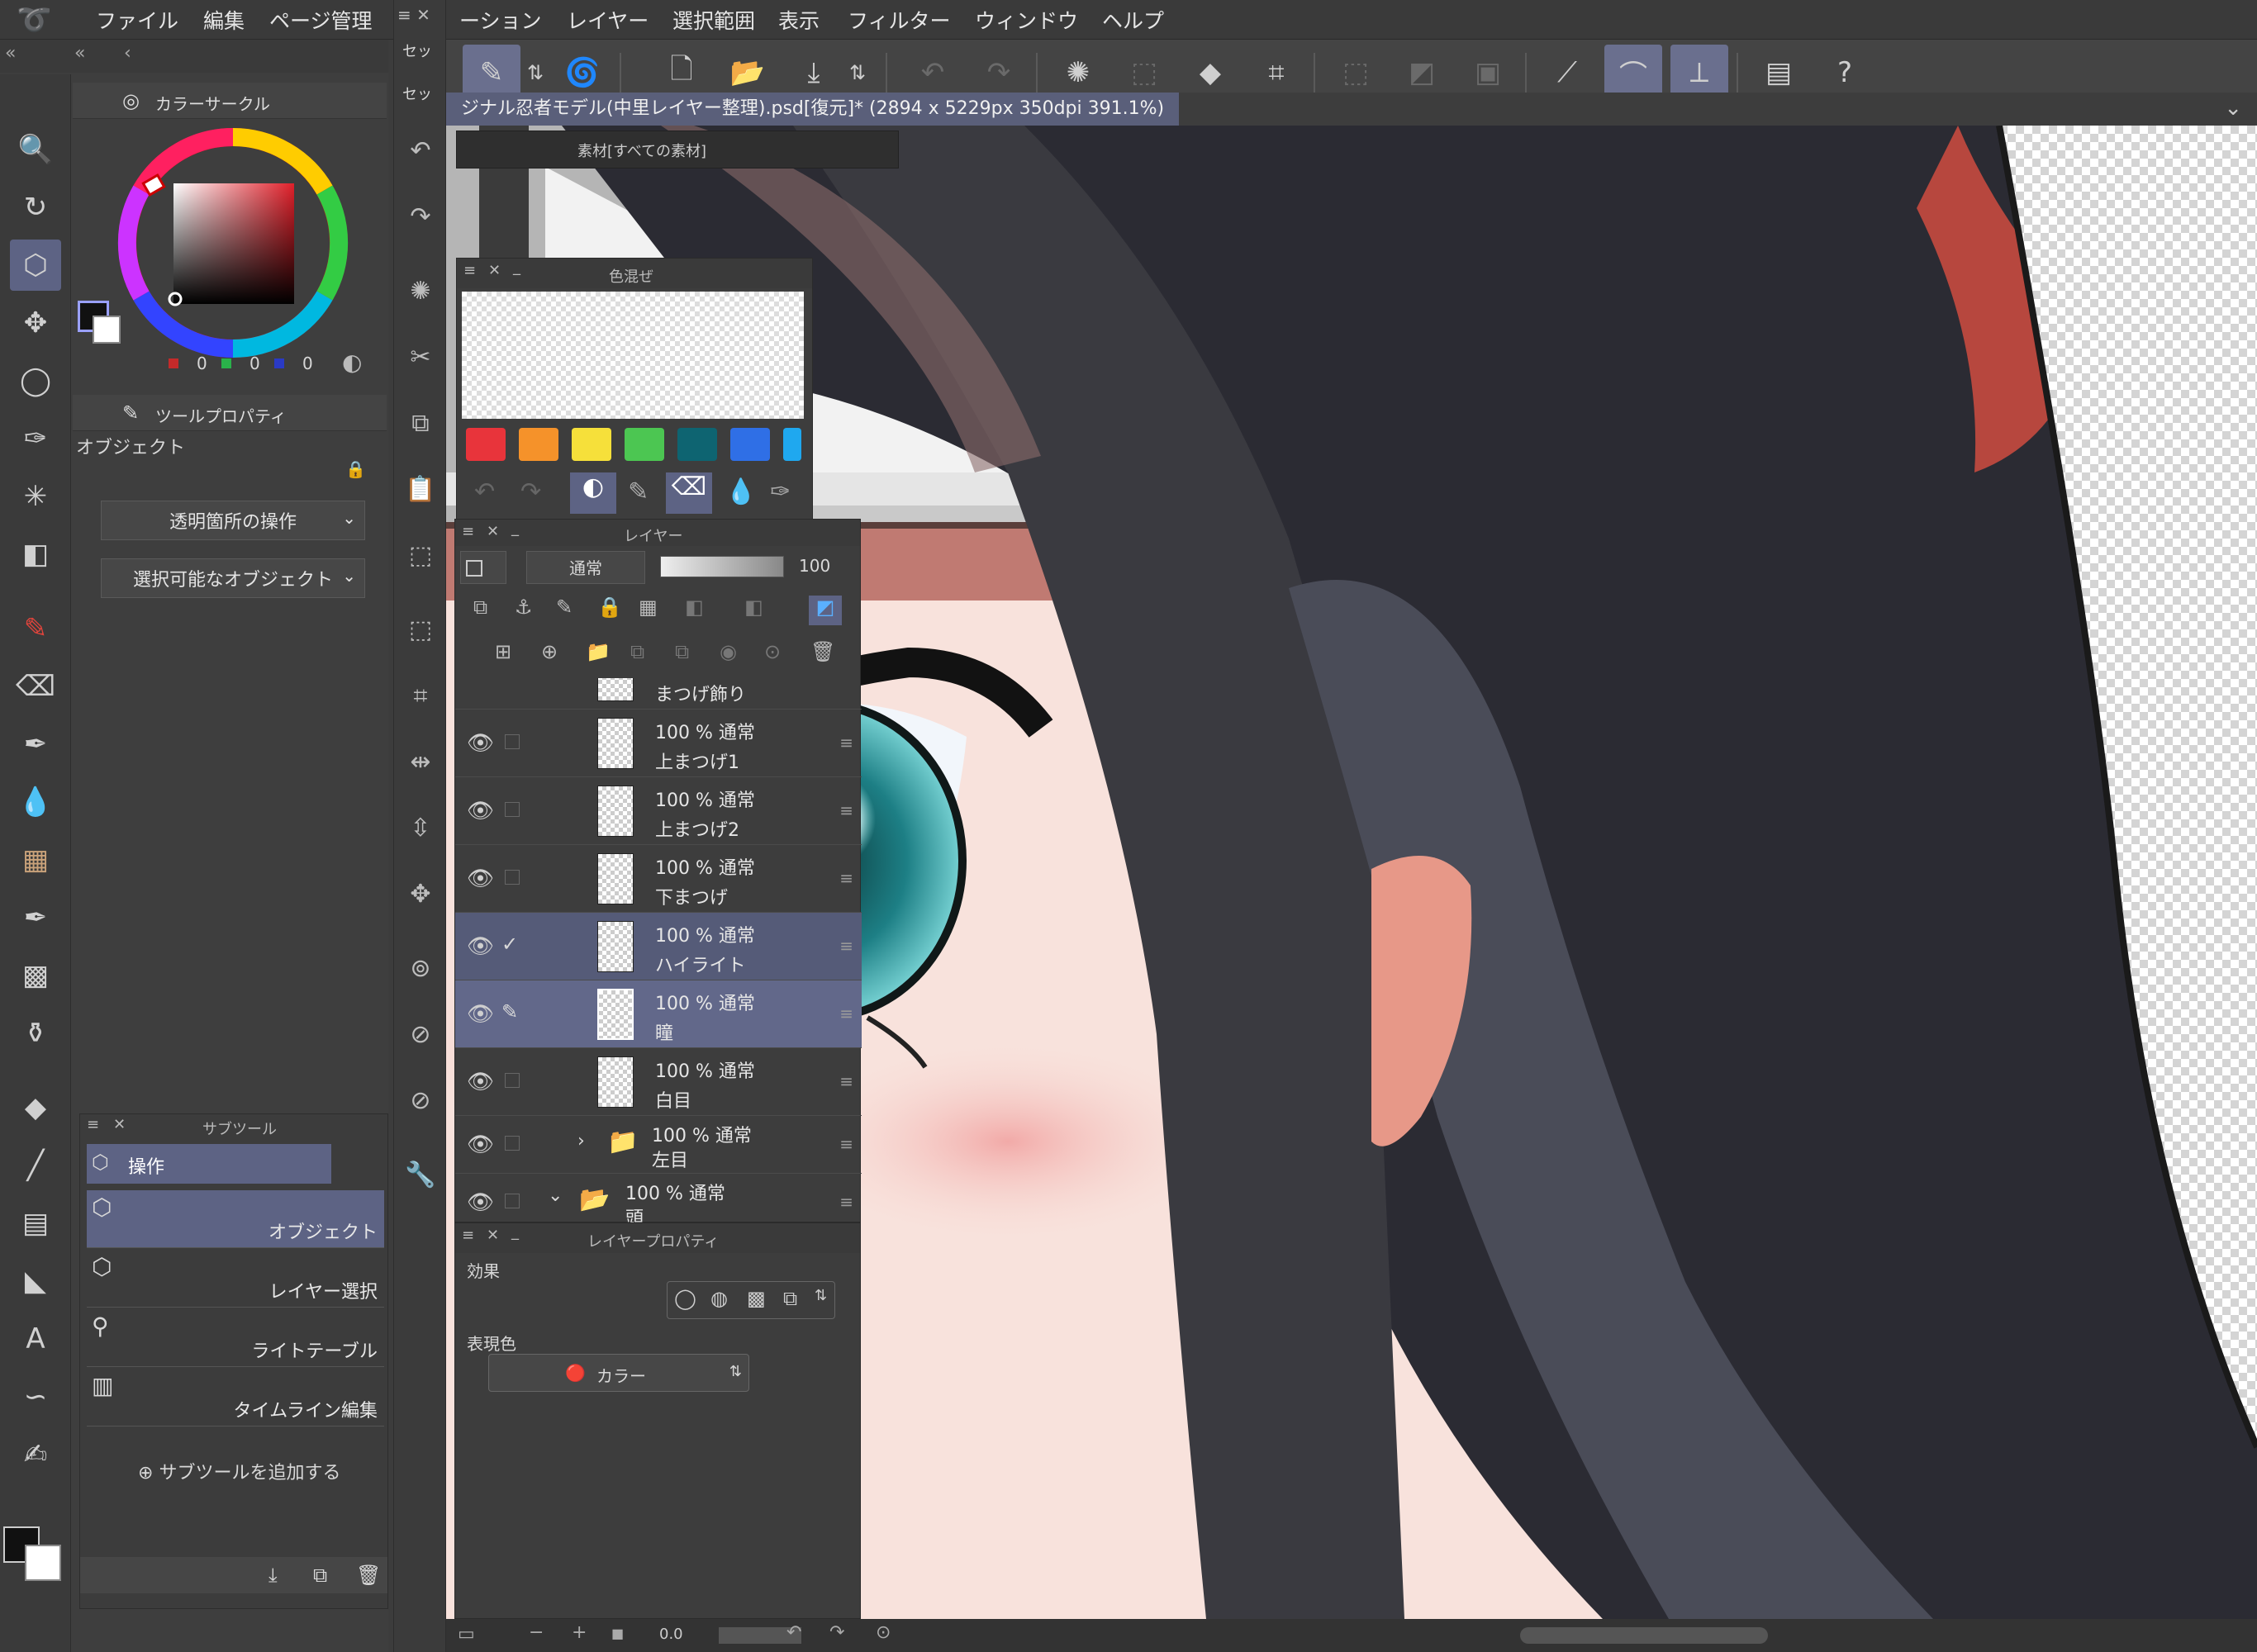  What do you see at coordinates (648, 607) in the screenshot?
I see `lock-transparent-icon: ▦` at bounding box center [648, 607].